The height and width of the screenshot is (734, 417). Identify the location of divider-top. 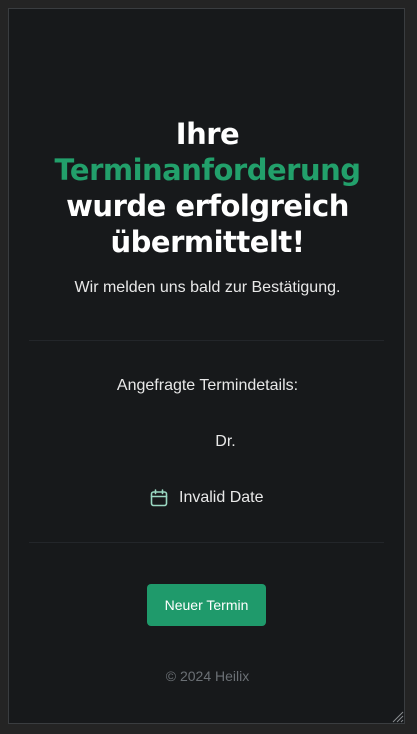
(206, 340).